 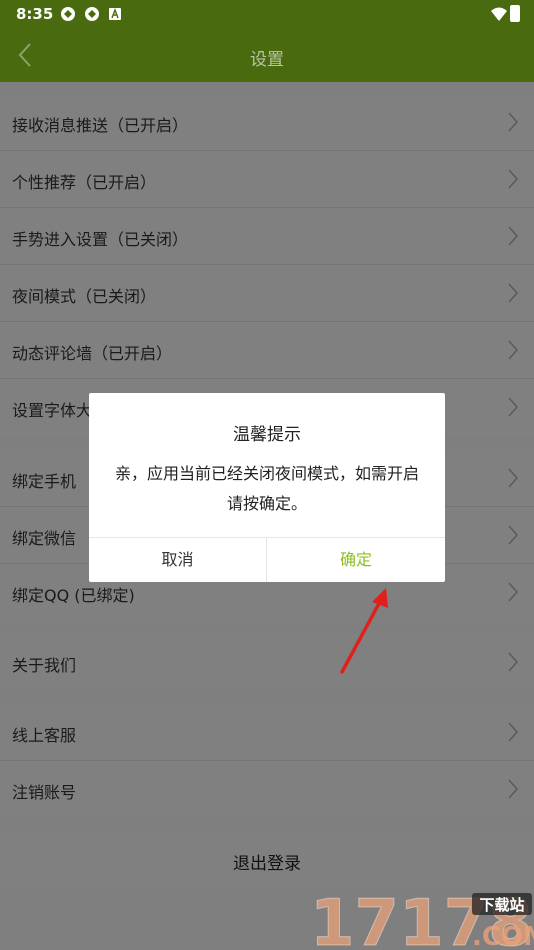 I want to click on setting-label: 动态评论墙（已开启）, so click(x=92, y=353).